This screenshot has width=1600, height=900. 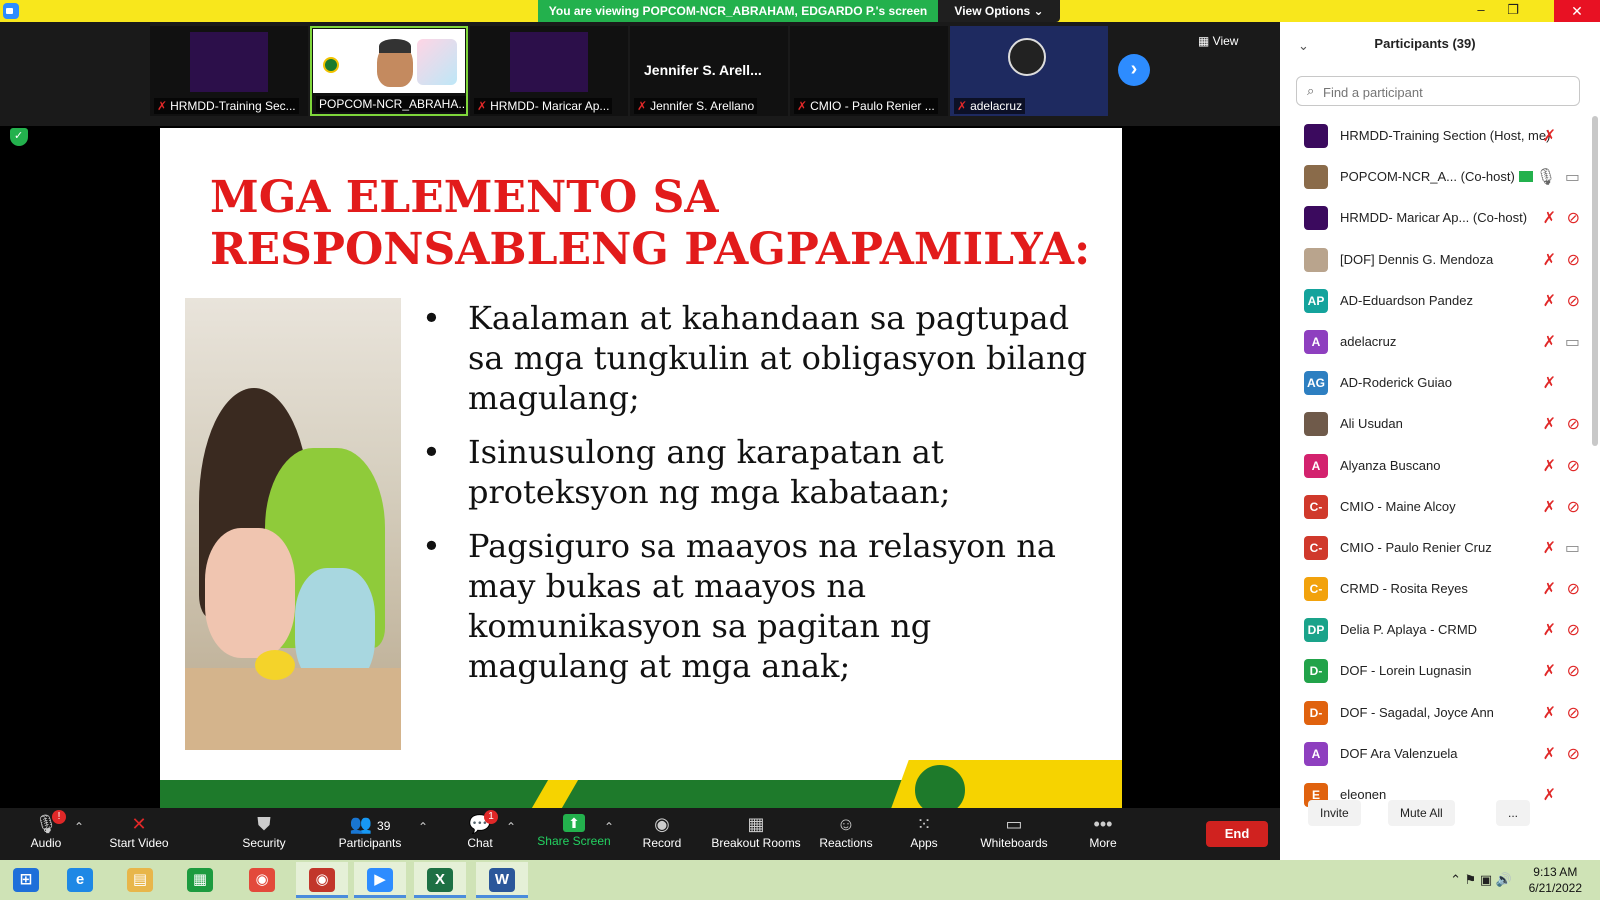 I want to click on next-page-button: ›, so click(x=1134, y=70).